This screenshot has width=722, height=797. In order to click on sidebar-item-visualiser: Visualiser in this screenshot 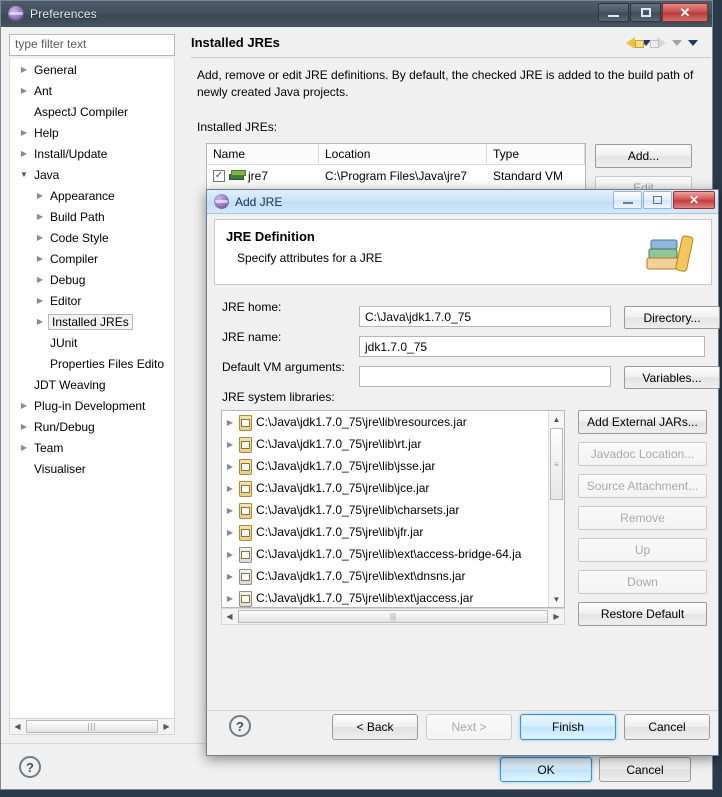, I will do `click(92, 468)`.